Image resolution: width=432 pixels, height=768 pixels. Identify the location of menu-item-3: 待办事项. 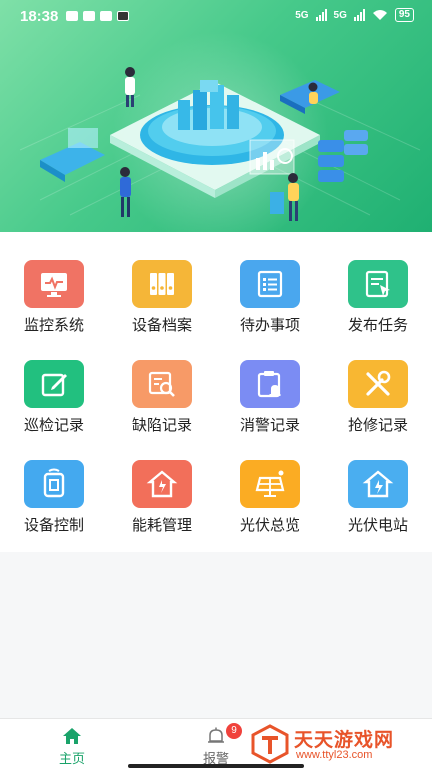
(270, 283).